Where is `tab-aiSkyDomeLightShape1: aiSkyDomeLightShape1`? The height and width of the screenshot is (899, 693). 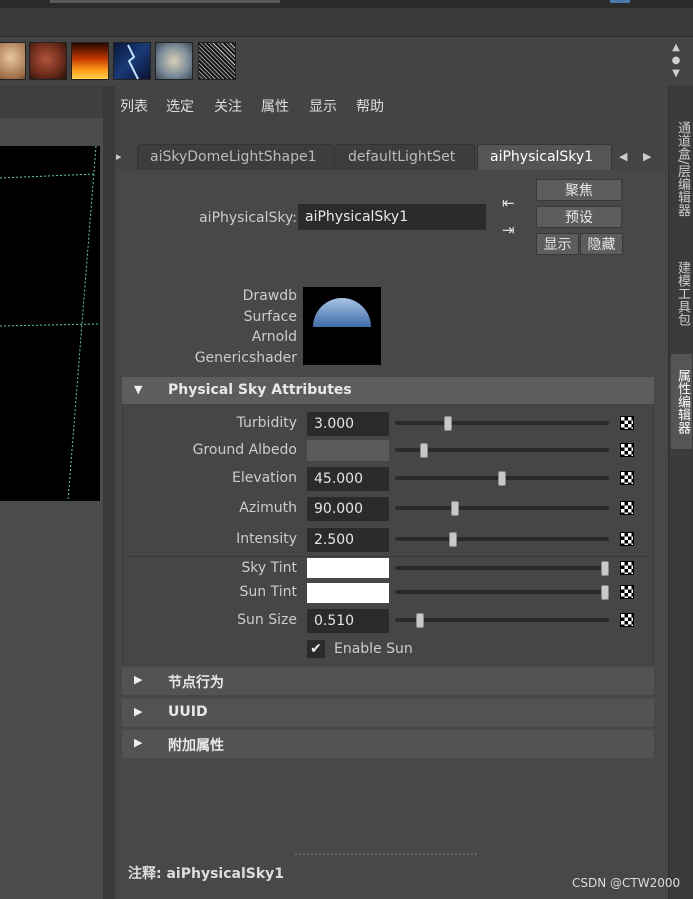 tab-aiSkyDomeLightShape1: aiSkyDomeLightShape1 is located at coordinates (235, 157).